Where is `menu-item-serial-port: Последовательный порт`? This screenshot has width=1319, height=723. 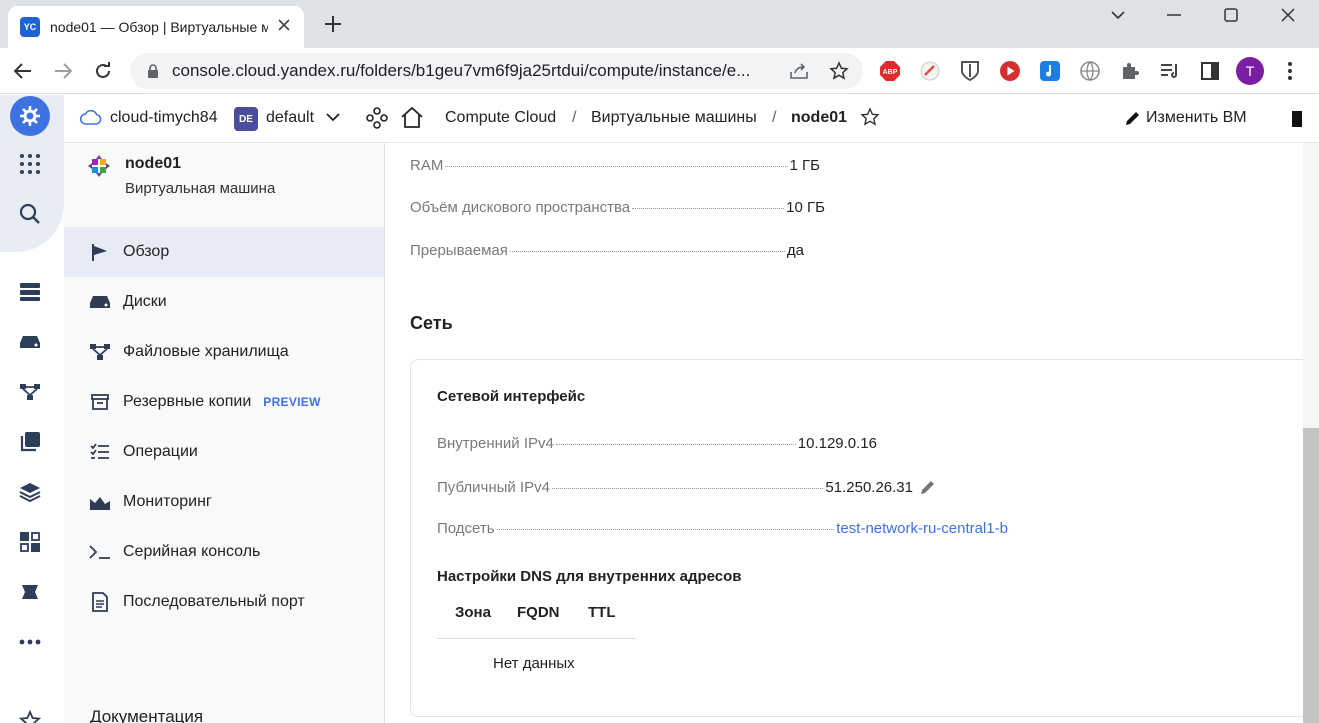
menu-item-serial-port: Последовательный порт is located at coordinates (224, 602).